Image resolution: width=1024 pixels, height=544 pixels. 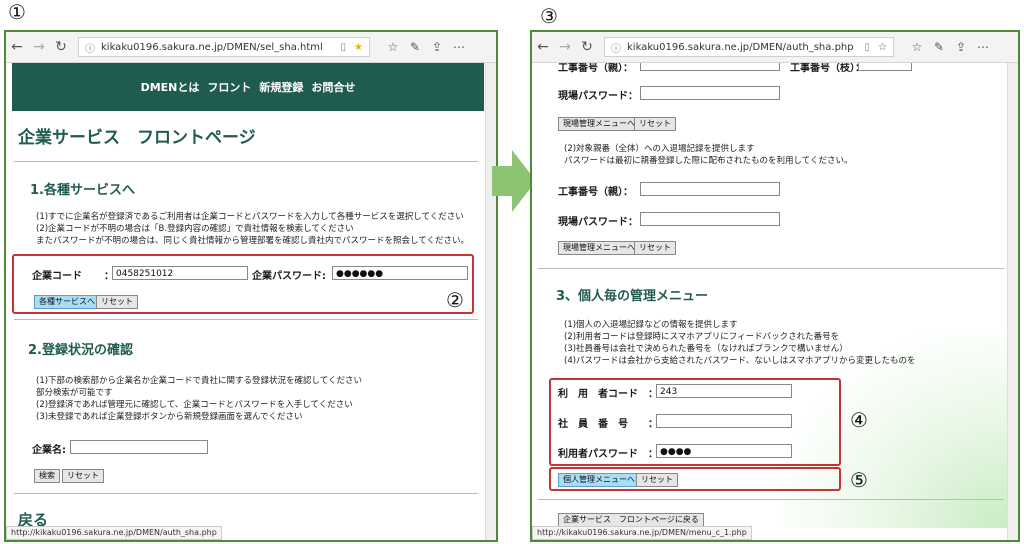 I want to click on right-scrollbar, so click(x=1012, y=301).